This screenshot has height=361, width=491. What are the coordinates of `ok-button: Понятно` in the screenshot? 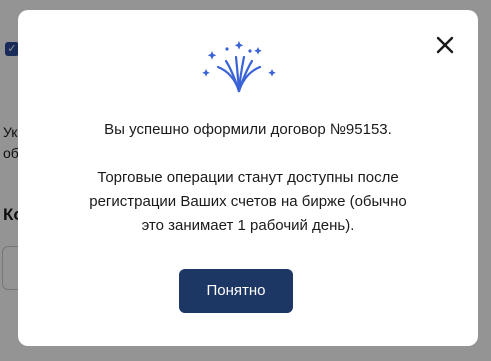 It's located at (236, 291).